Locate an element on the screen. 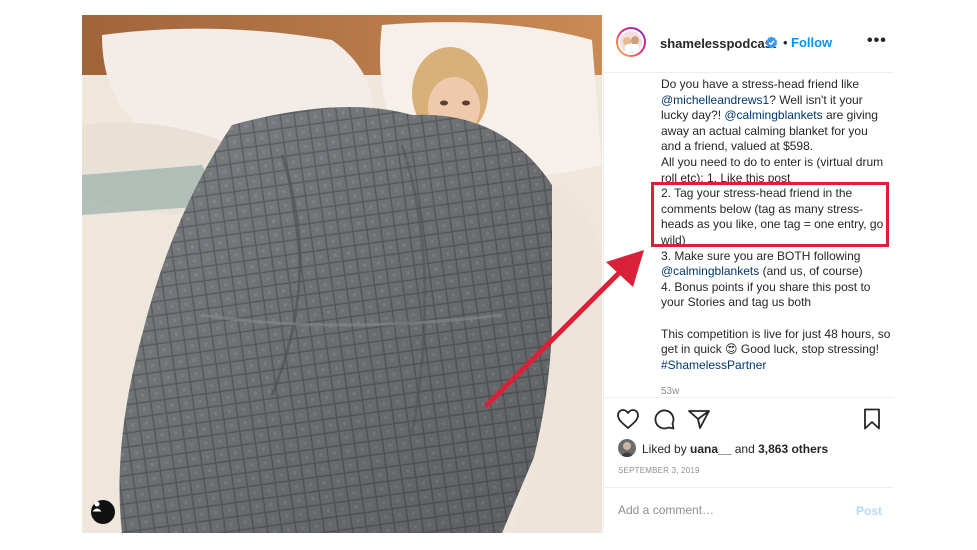  comment-icon is located at coordinates (664, 419).